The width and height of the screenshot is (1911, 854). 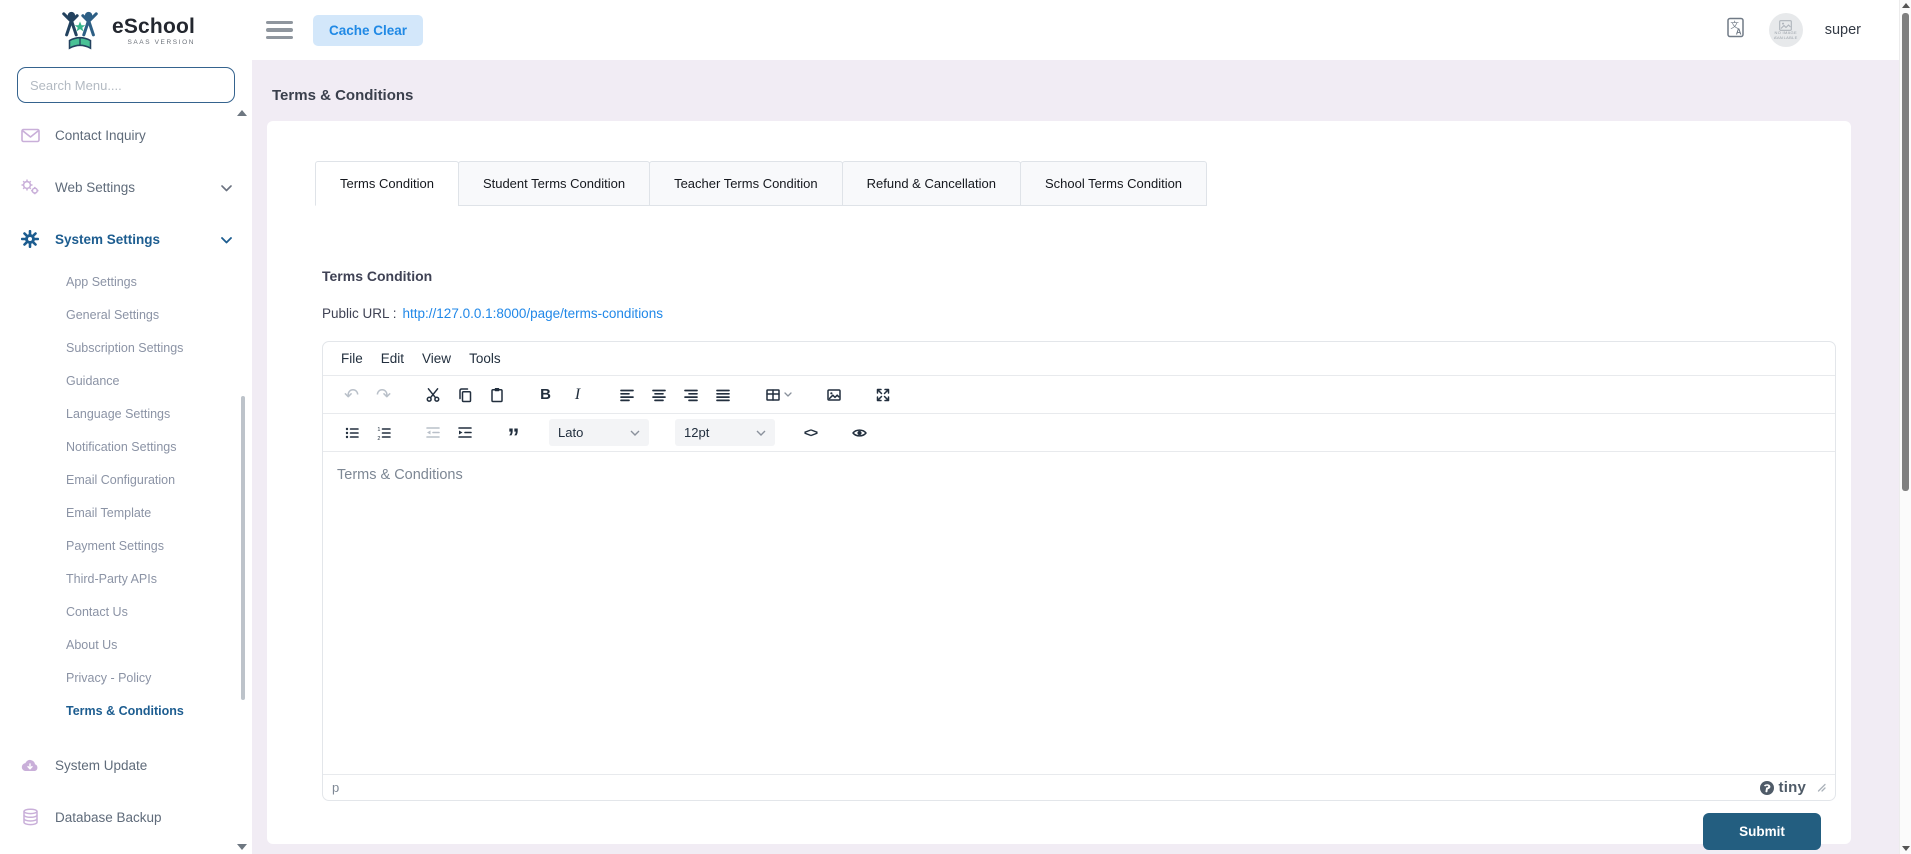 I want to click on submenu-item-privacy-policy: Privacy - Policy, so click(x=126, y=677).